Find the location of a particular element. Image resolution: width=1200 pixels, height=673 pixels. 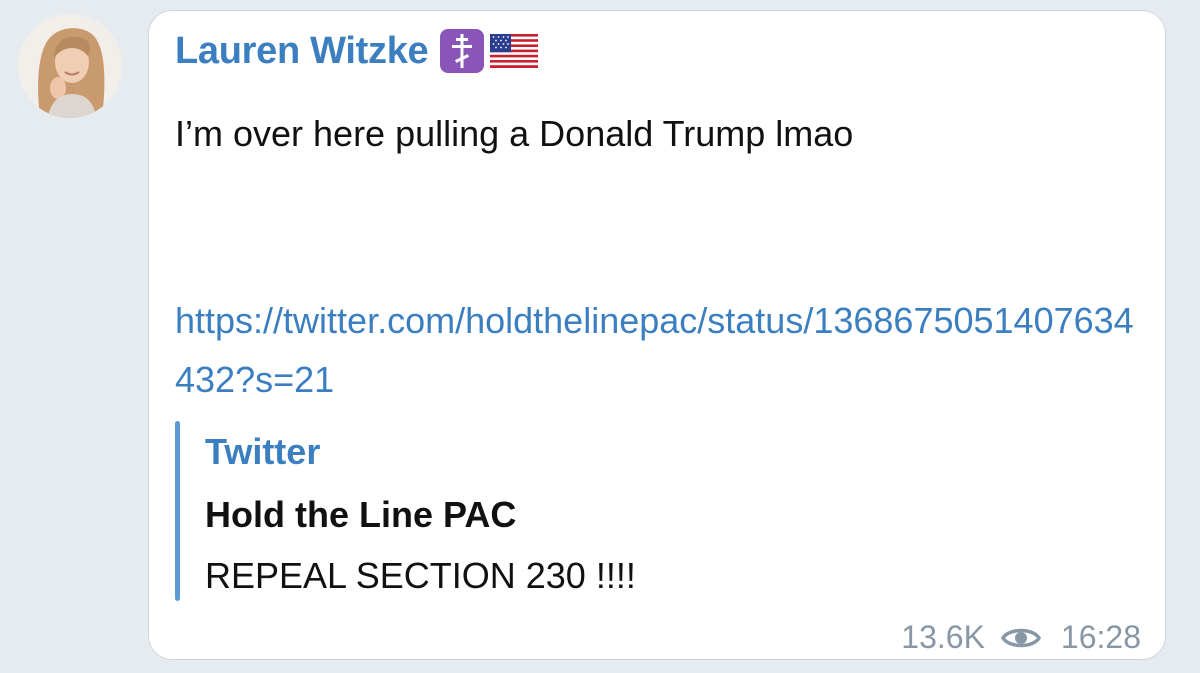

author-name: Lauren Witzke is located at coordinates (302, 51).